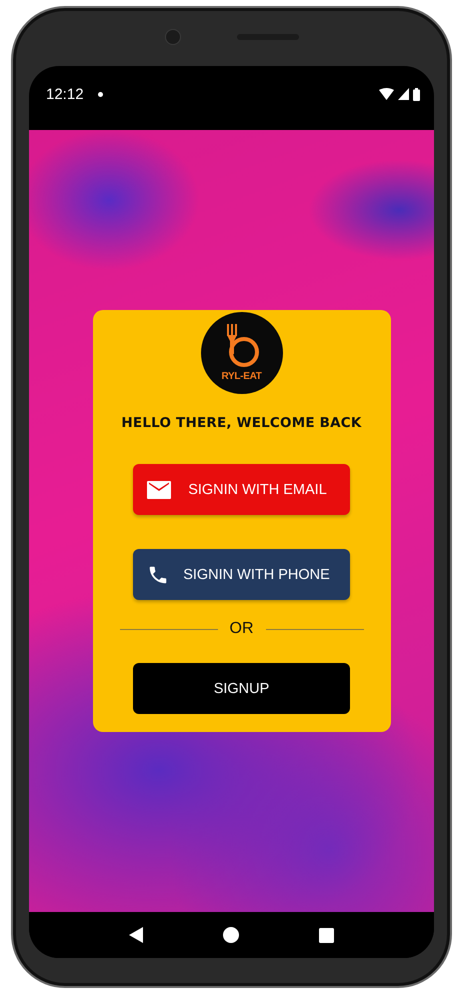 The height and width of the screenshot is (992, 461). What do you see at coordinates (100, 94) in the screenshot?
I see `notification-dot-icon` at bounding box center [100, 94].